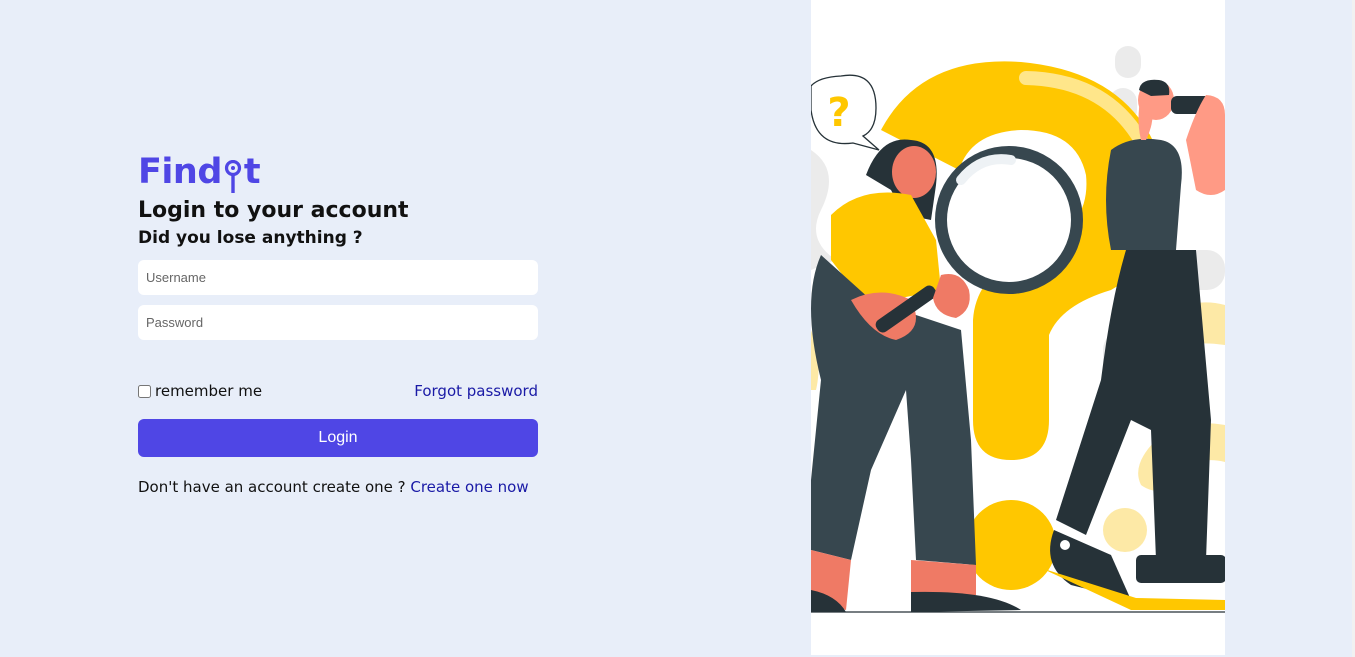 The image size is (1355, 657). Describe the element at coordinates (180, 172) in the screenshot. I see `logo-text-prefix: Find` at that location.